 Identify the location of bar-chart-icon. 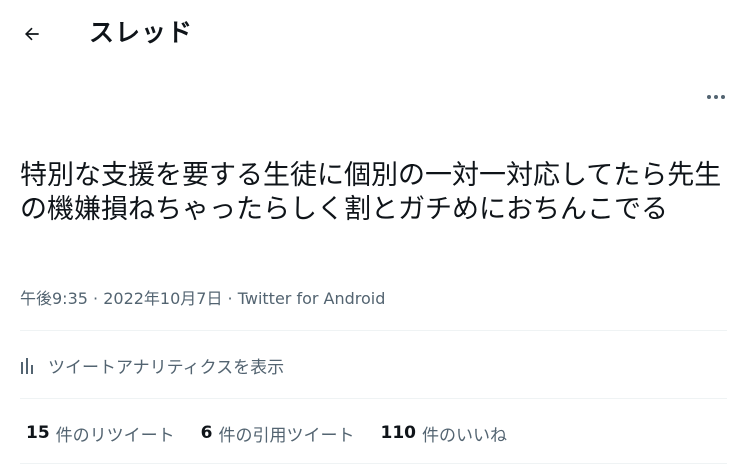
(31, 365).